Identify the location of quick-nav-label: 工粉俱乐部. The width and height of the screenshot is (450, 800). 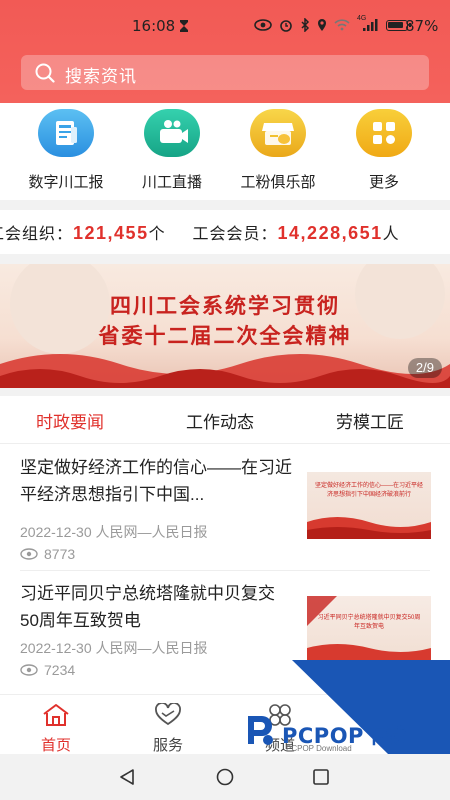
(278, 182).